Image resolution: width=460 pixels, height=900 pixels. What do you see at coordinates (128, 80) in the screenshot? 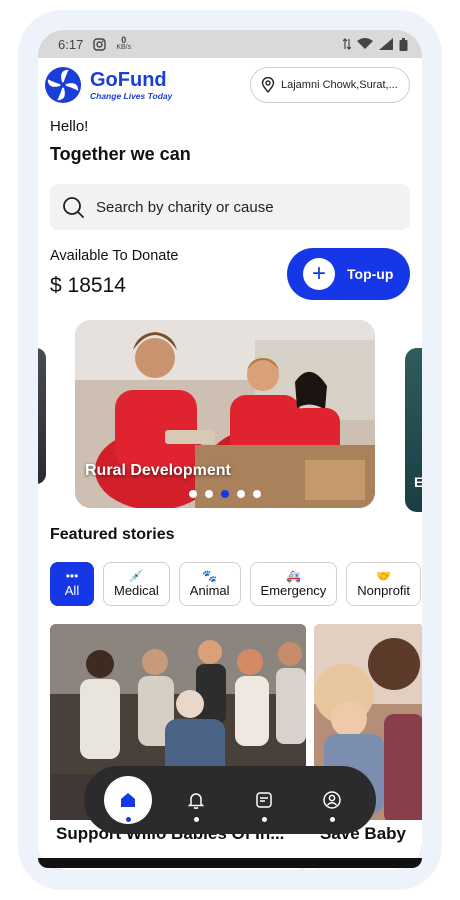
I see `brand-name: GoFund` at bounding box center [128, 80].